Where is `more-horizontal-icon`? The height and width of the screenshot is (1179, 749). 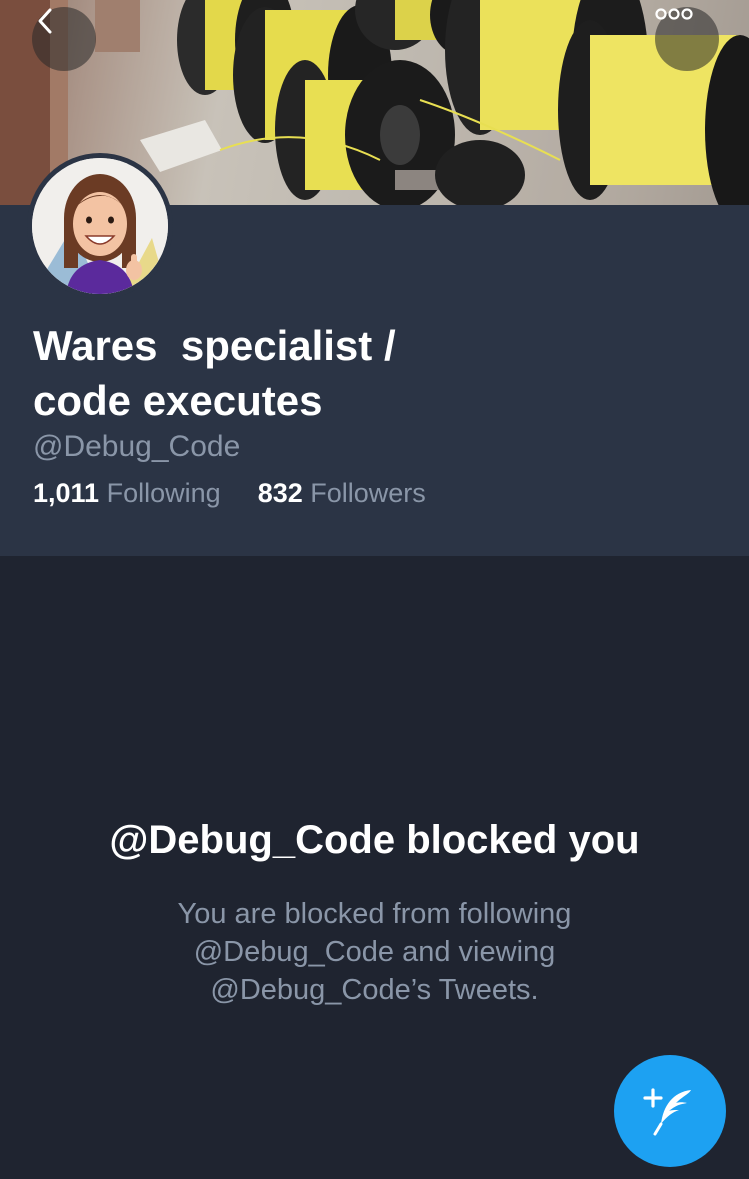
more-horizontal-icon is located at coordinates (674, 14).